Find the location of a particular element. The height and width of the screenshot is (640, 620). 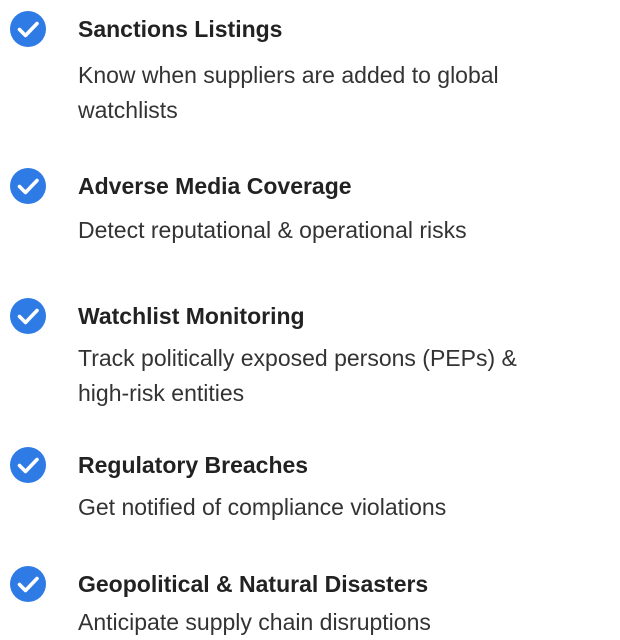

feature-title: Sanctions Listings is located at coordinates (180, 29).